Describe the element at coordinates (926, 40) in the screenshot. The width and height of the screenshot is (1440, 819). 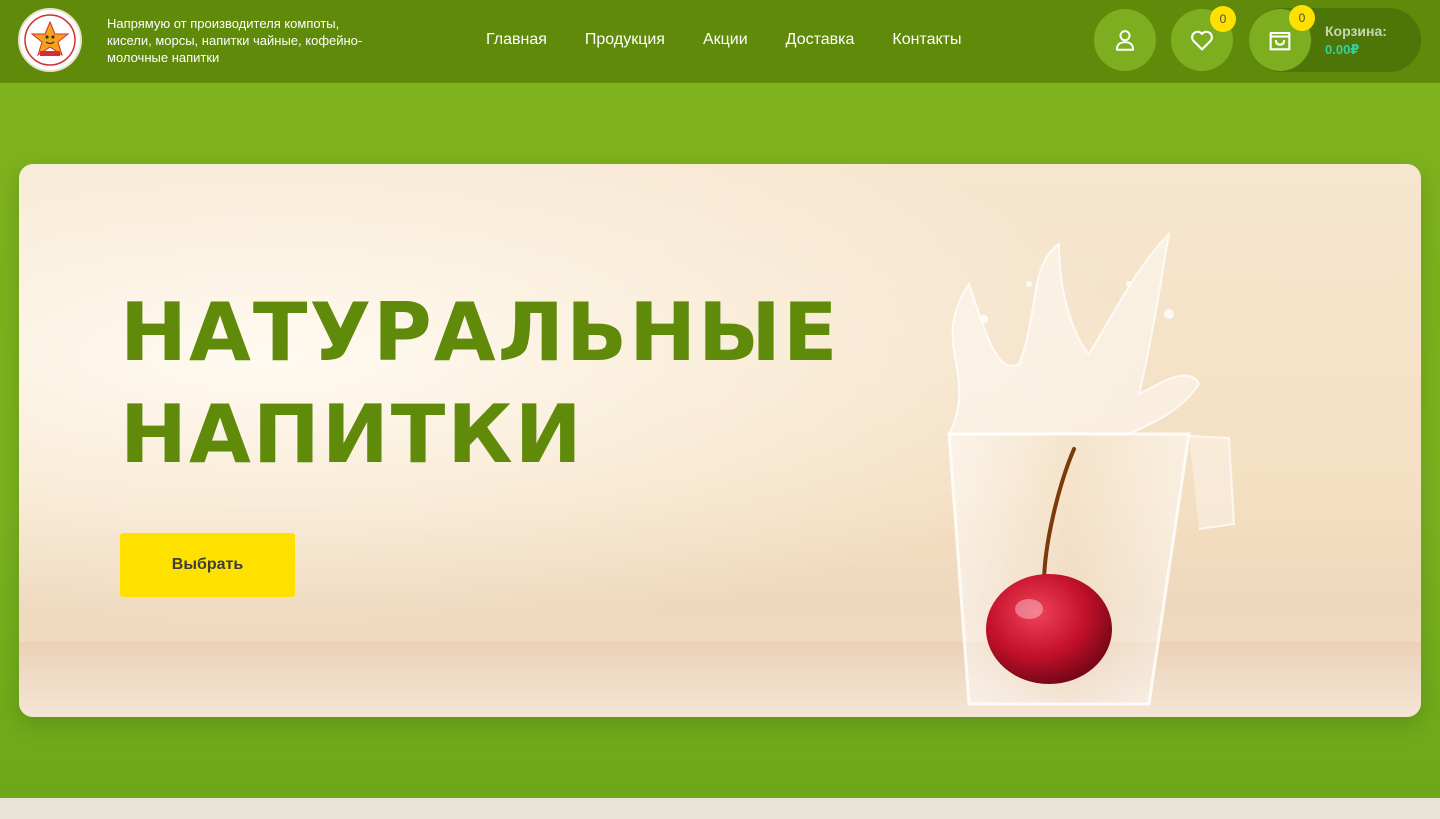
I see `nav-link-contacts: Контакты` at that location.